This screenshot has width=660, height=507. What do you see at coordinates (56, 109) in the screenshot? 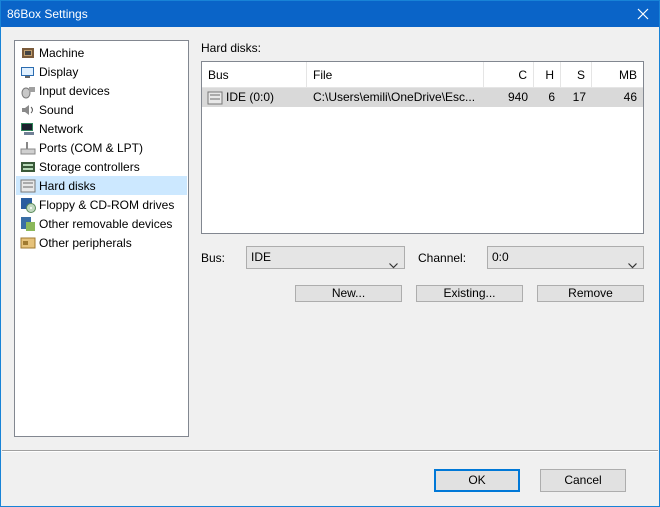
I see `sidebar-item-label: Sound` at bounding box center [56, 109].